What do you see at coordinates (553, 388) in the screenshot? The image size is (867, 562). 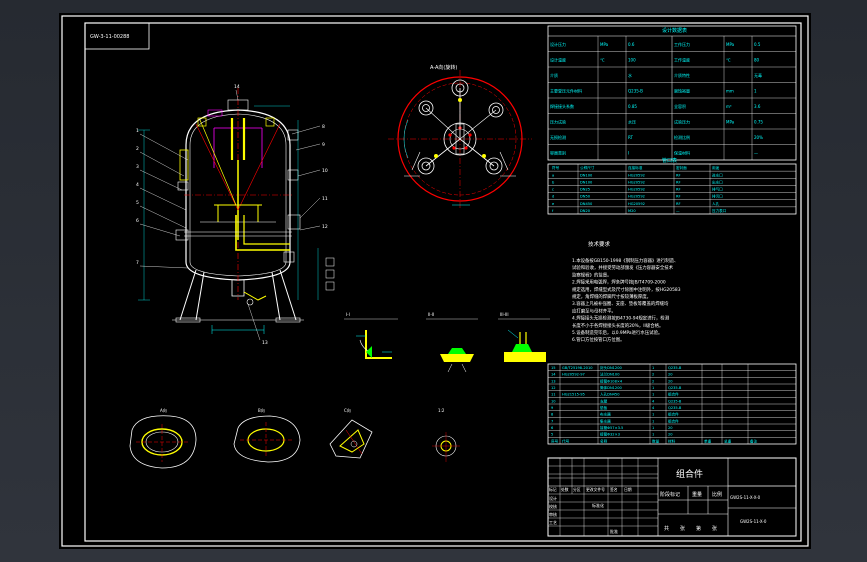 I see `parts-cell: 12` at bounding box center [553, 388].